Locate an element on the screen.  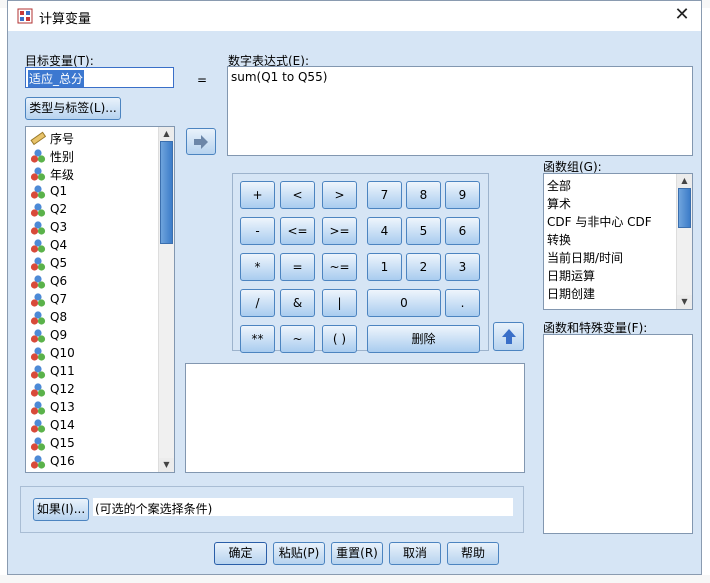
function-group-item: 日期创建 is located at coordinates (571, 293).